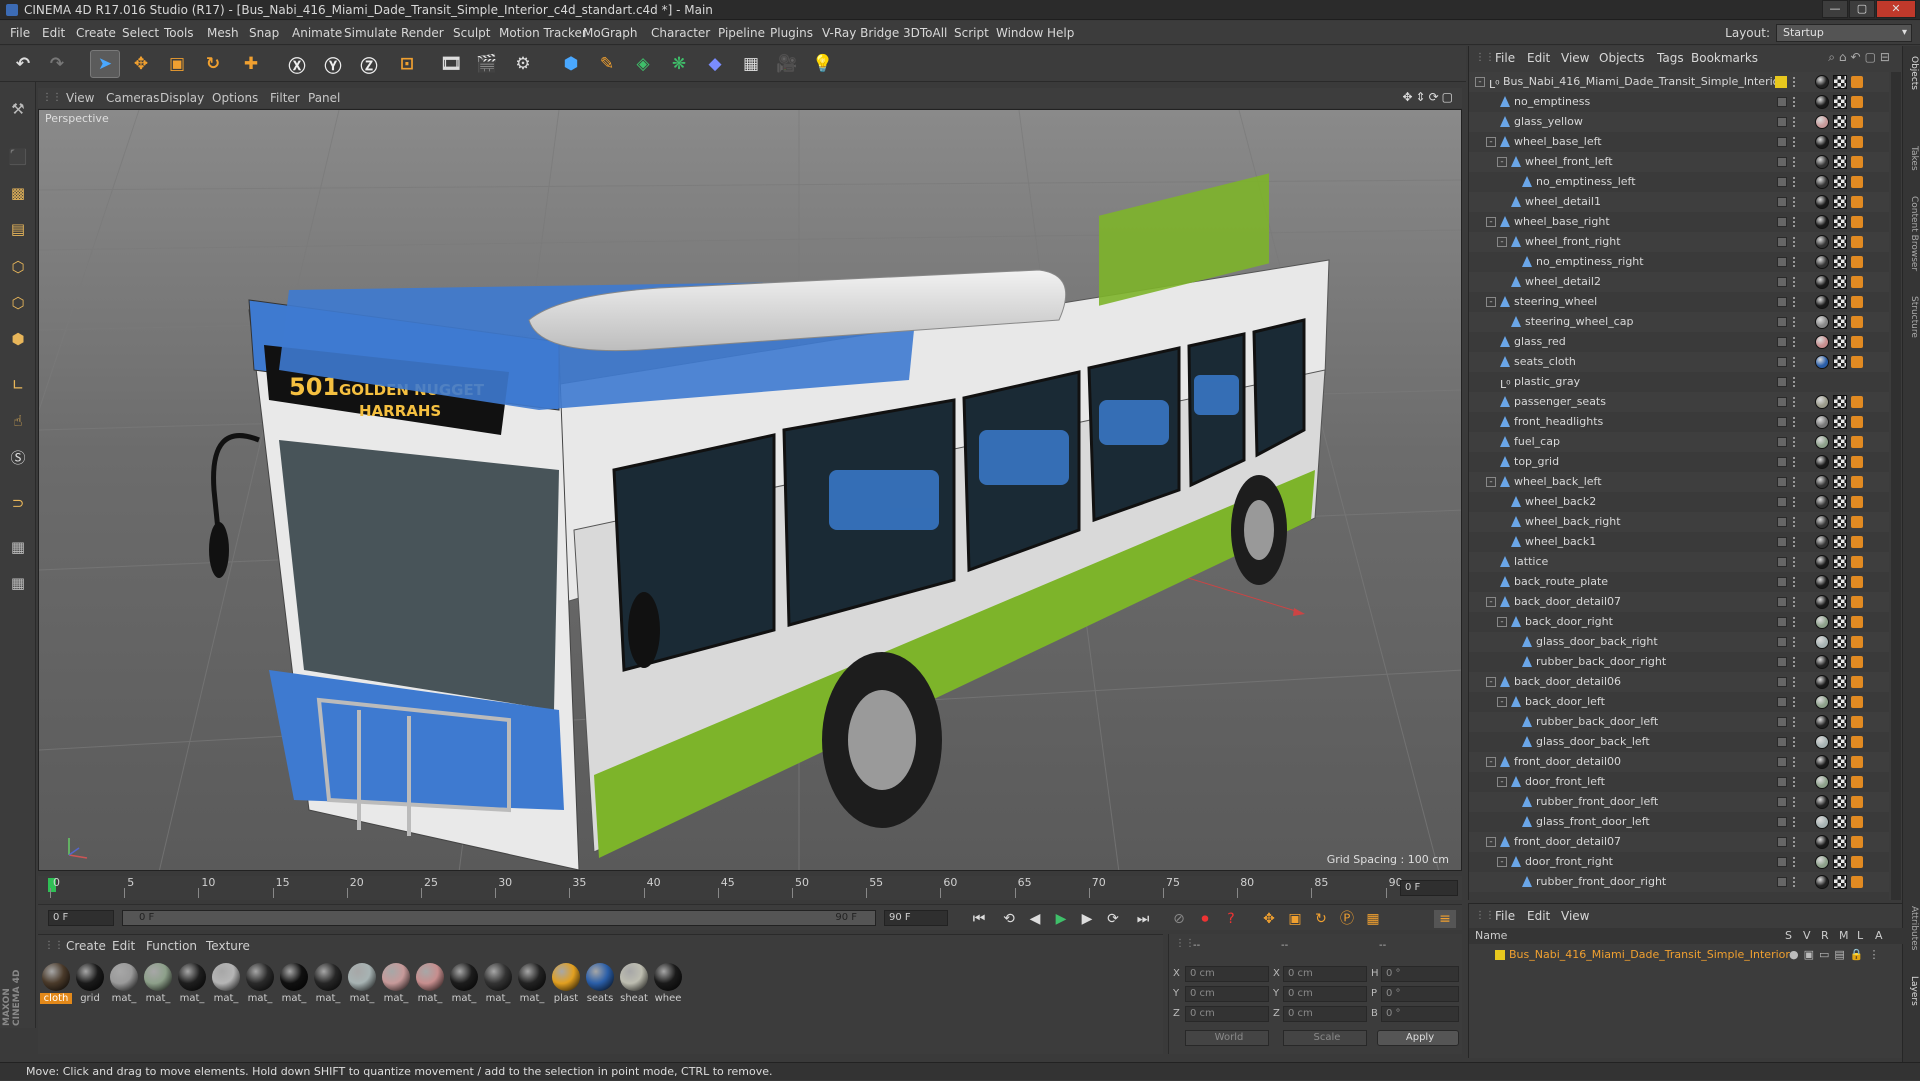 The width and height of the screenshot is (1920, 1081). I want to click on object-row: - wheel_base_right, so click(1679, 222).